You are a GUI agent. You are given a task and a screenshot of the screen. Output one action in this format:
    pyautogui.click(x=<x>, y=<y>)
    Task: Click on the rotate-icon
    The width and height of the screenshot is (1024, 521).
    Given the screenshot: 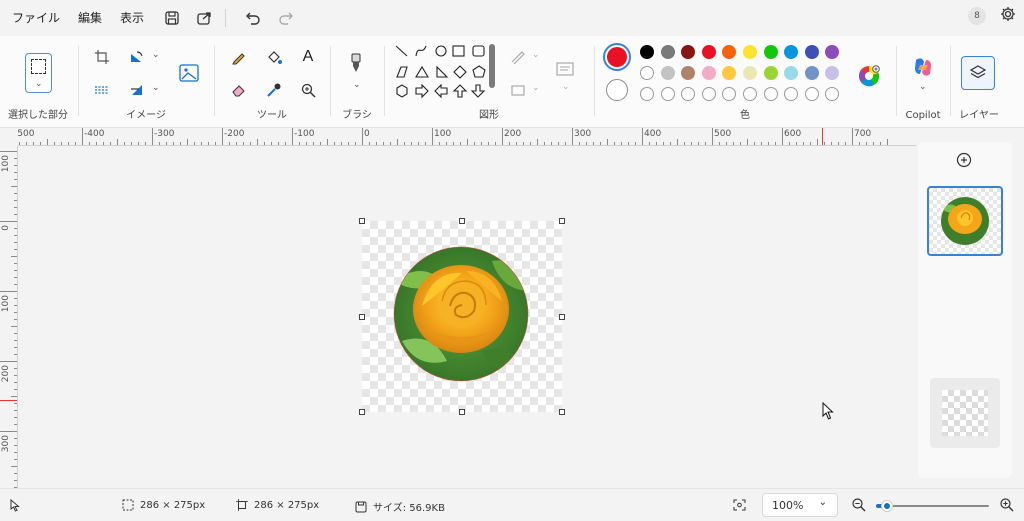 What is the action you would take?
    pyautogui.click(x=137, y=57)
    